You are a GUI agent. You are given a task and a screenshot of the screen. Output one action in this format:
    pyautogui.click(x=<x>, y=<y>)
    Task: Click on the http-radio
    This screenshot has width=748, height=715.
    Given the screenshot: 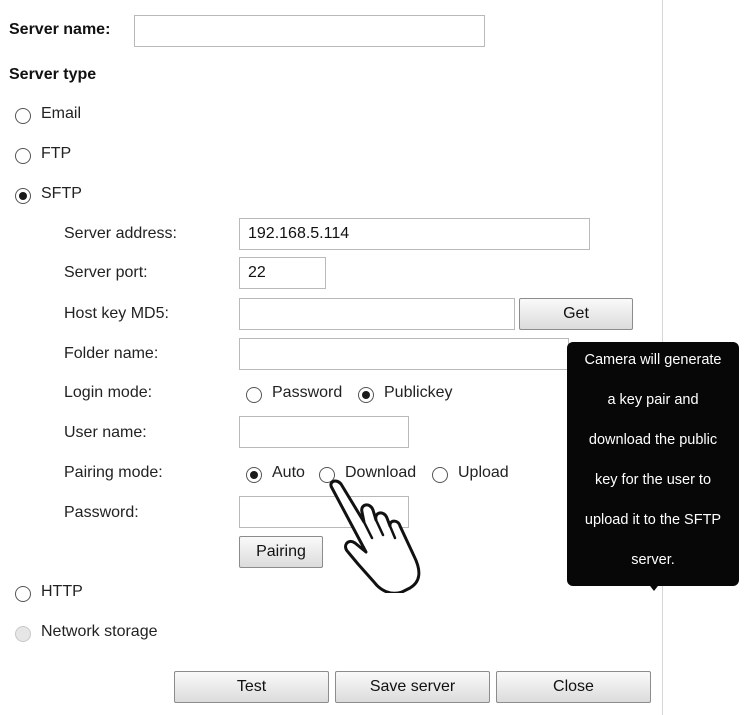 What is the action you would take?
    pyautogui.click(x=23, y=594)
    